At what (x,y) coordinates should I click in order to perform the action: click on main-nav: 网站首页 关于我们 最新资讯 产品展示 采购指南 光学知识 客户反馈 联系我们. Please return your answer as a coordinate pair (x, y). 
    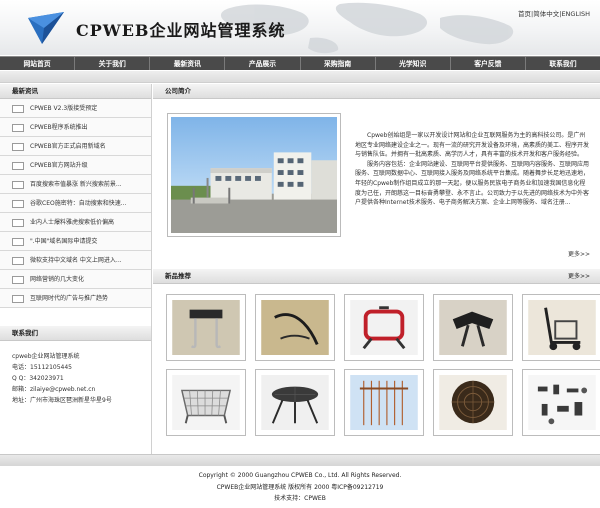
    Looking at the image, I should click on (300, 63).